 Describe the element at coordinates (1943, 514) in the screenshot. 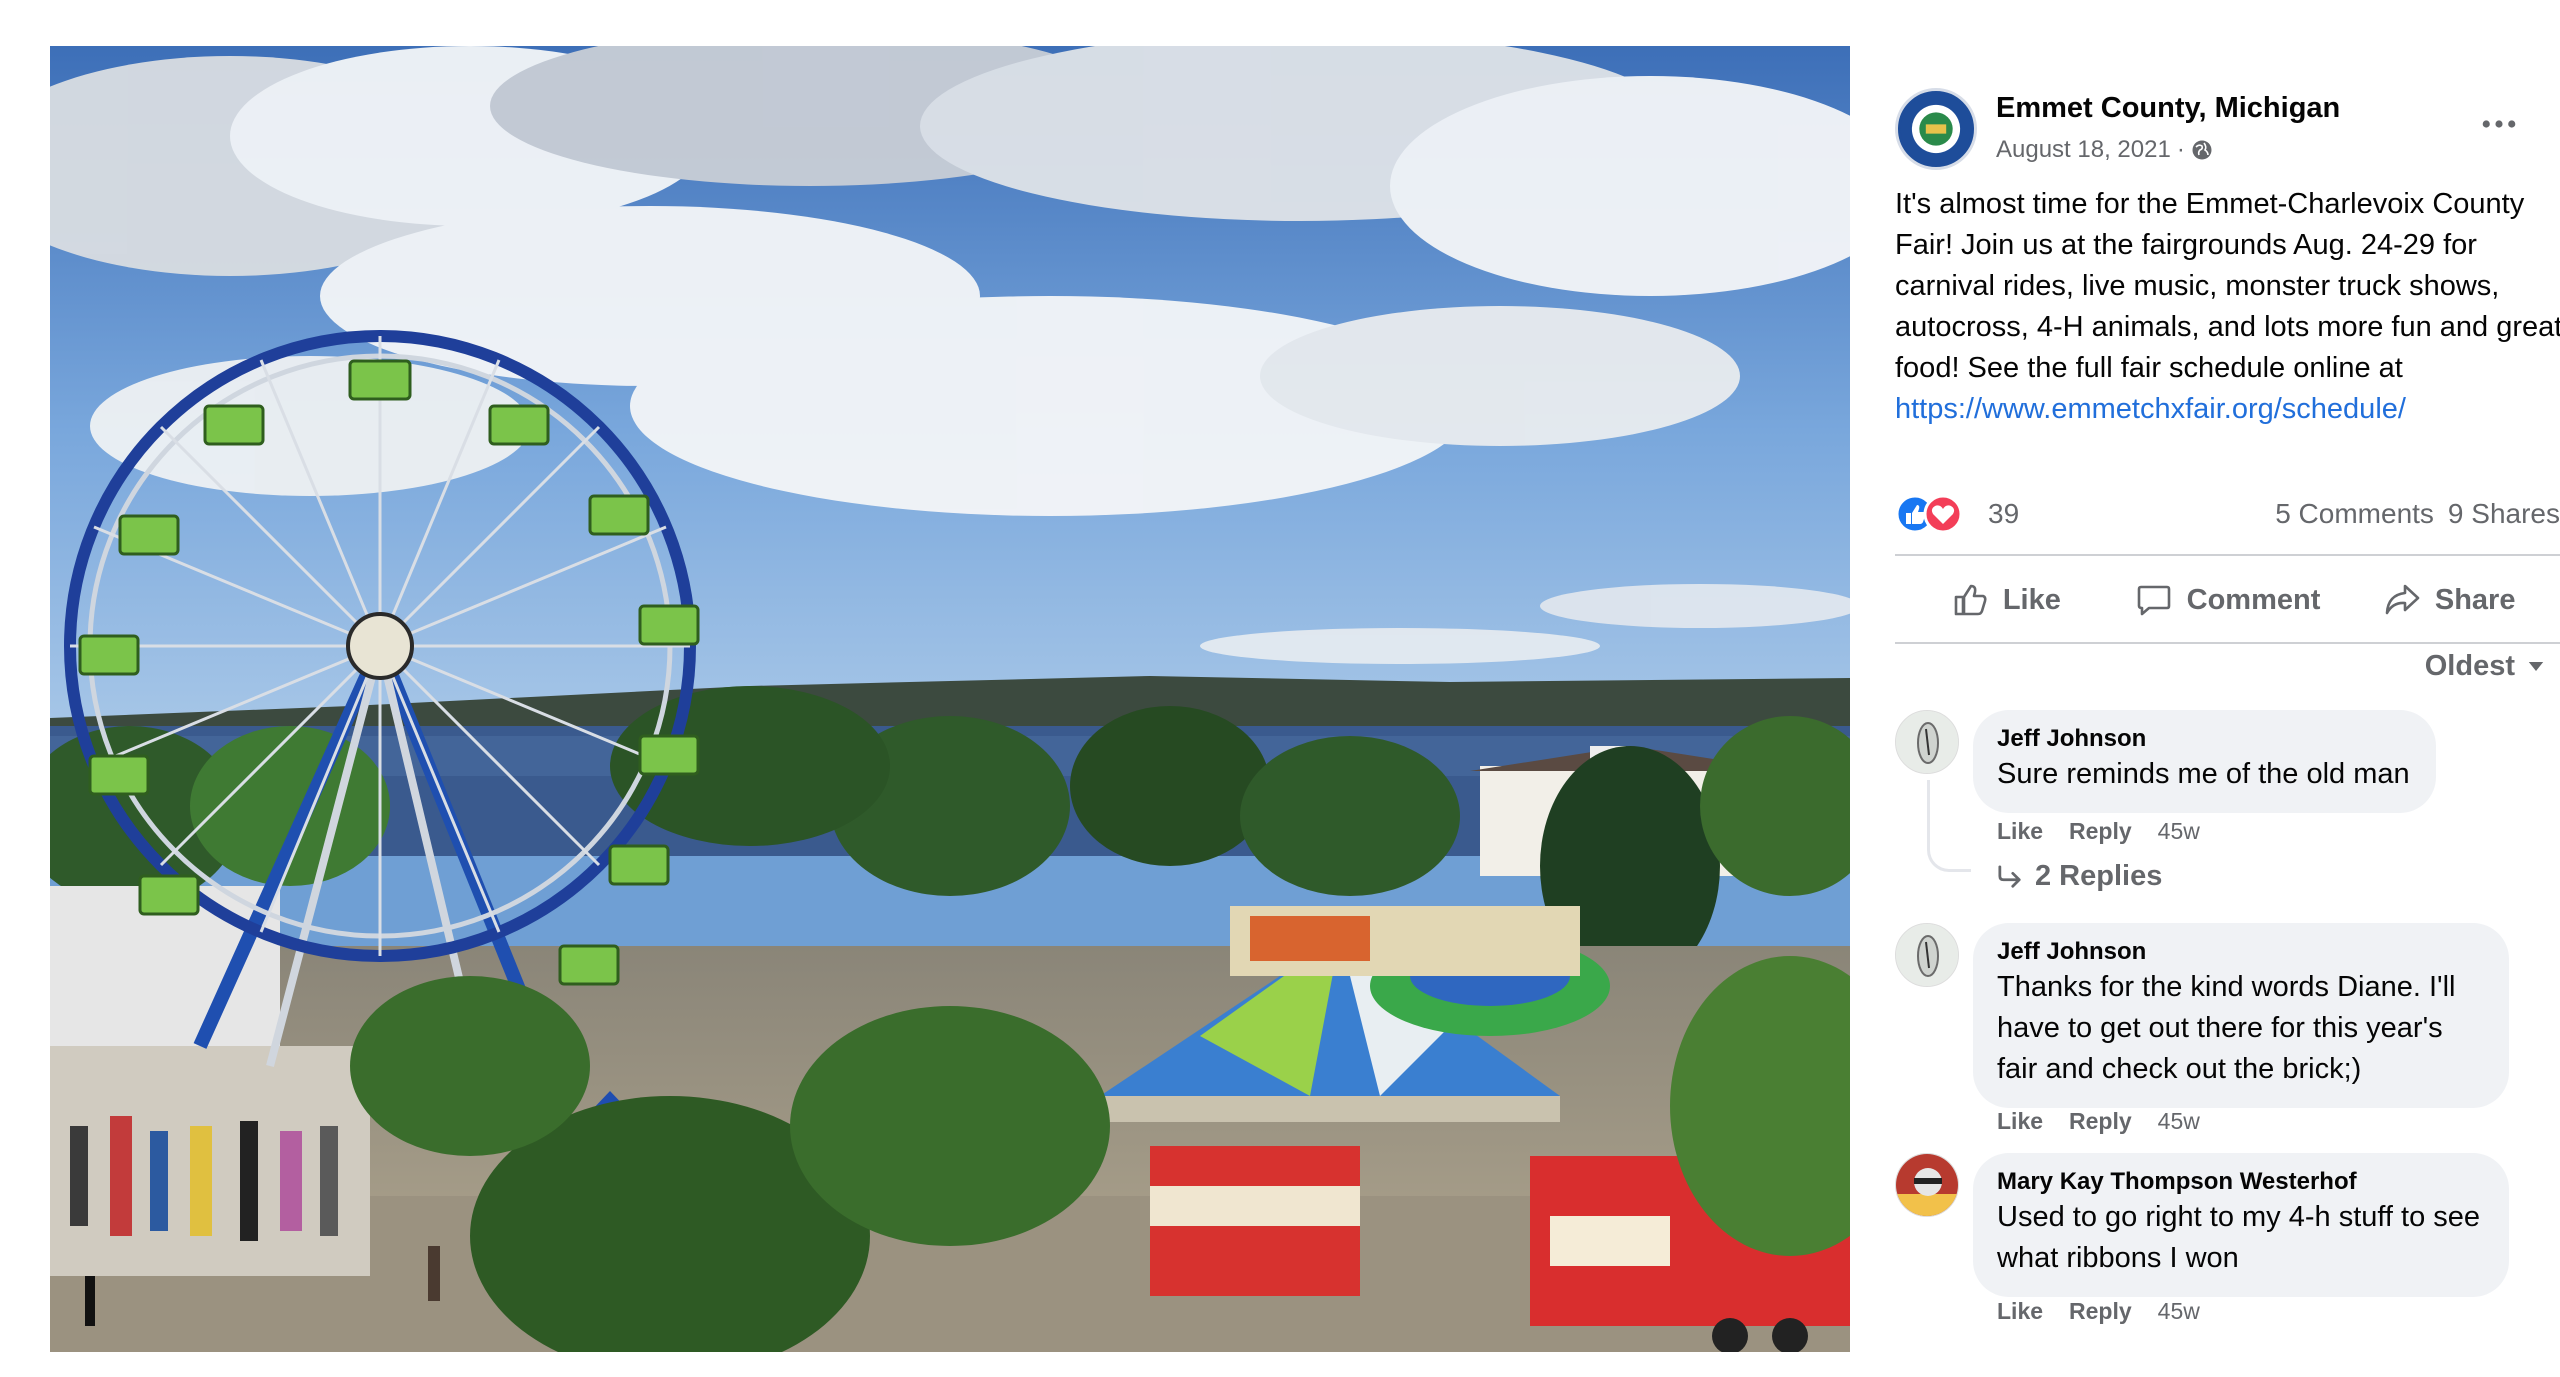

I see `love-reaction-icon` at that location.